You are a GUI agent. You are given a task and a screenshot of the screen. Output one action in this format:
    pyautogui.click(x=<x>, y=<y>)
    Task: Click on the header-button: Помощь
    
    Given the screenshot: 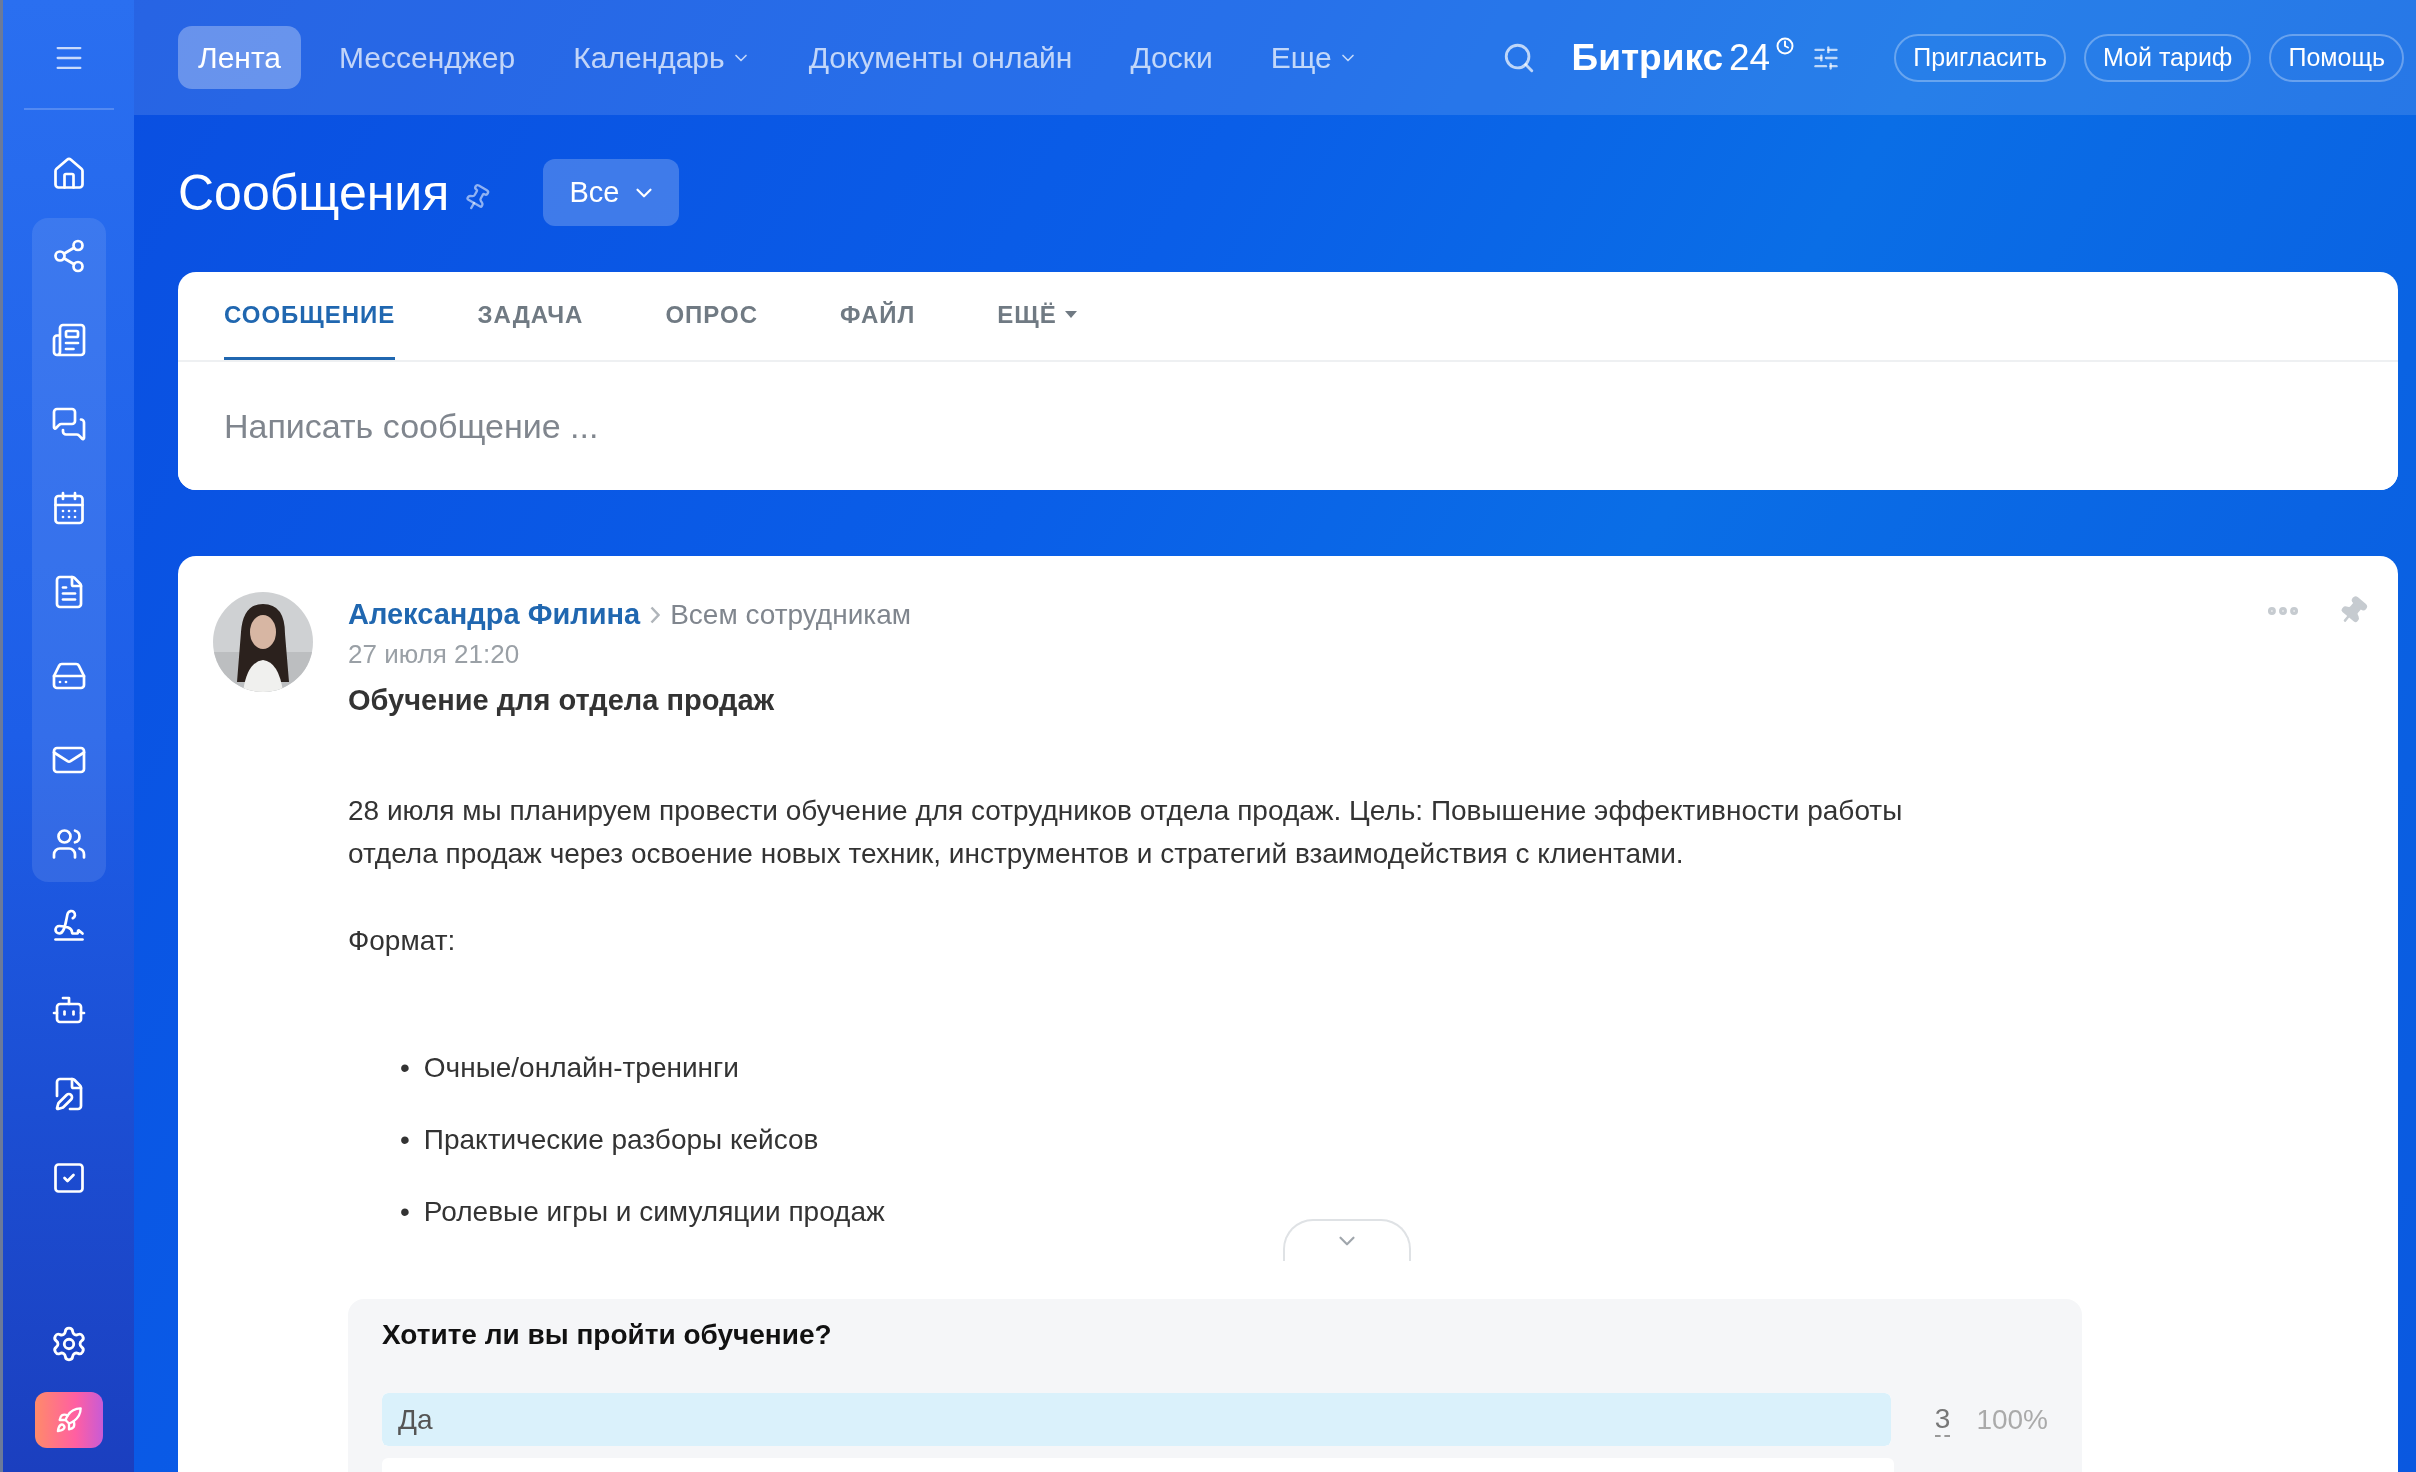 What is the action you would take?
    pyautogui.click(x=2336, y=57)
    